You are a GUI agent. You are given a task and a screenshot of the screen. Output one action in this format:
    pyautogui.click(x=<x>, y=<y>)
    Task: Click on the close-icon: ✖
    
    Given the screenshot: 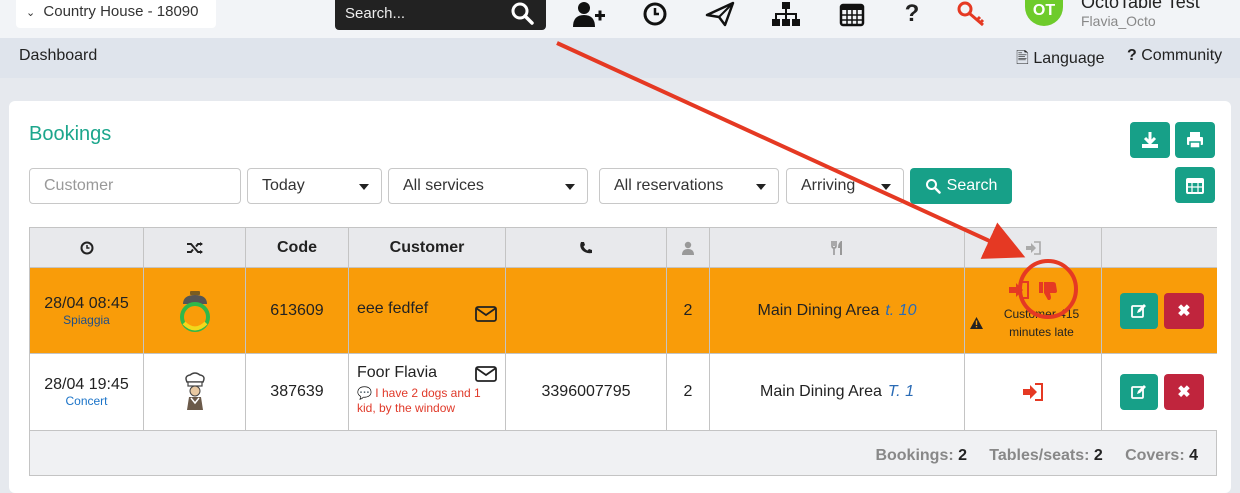 What is the action you would take?
    pyautogui.click(x=1184, y=311)
    